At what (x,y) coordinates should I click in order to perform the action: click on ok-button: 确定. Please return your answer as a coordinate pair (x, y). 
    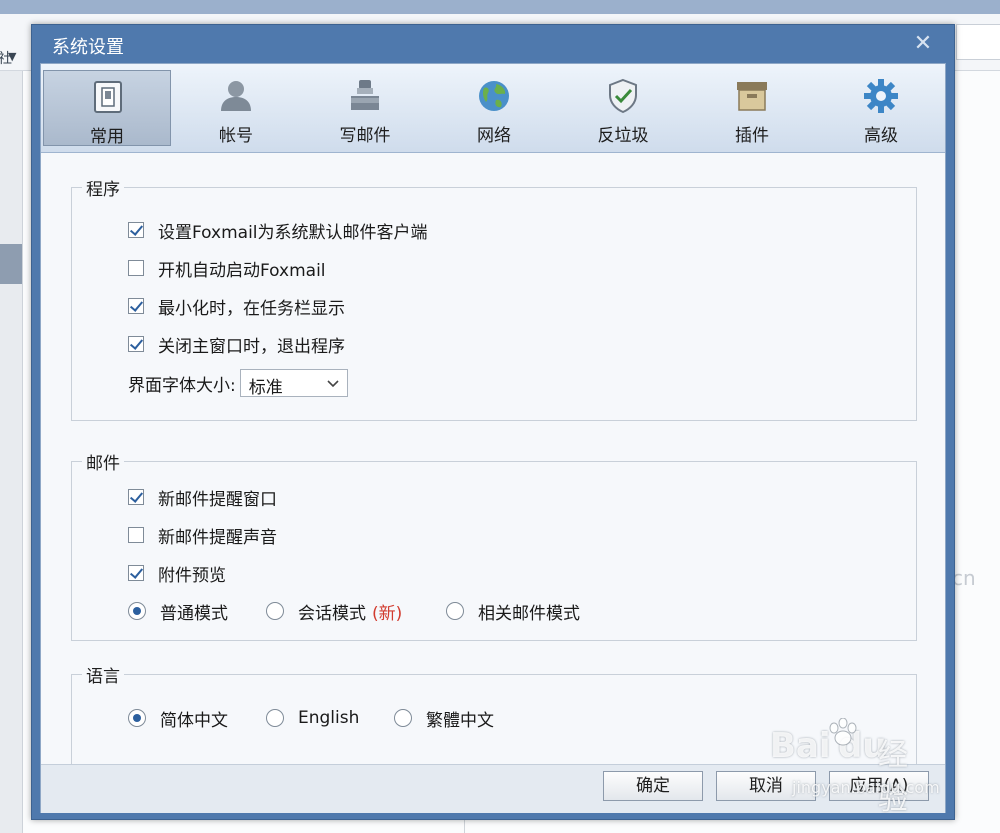
    Looking at the image, I should click on (653, 786).